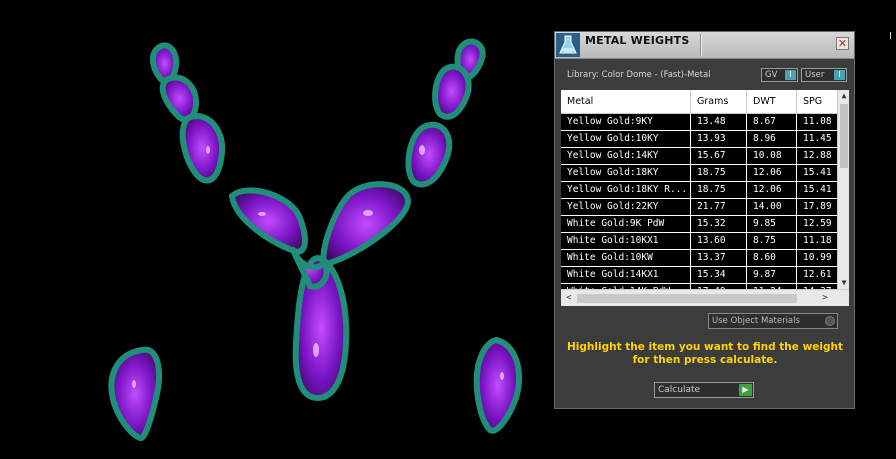 This screenshot has height=459, width=896. Describe the element at coordinates (719, 139) in the screenshot. I see `table-cell-grams: 13.93` at that location.